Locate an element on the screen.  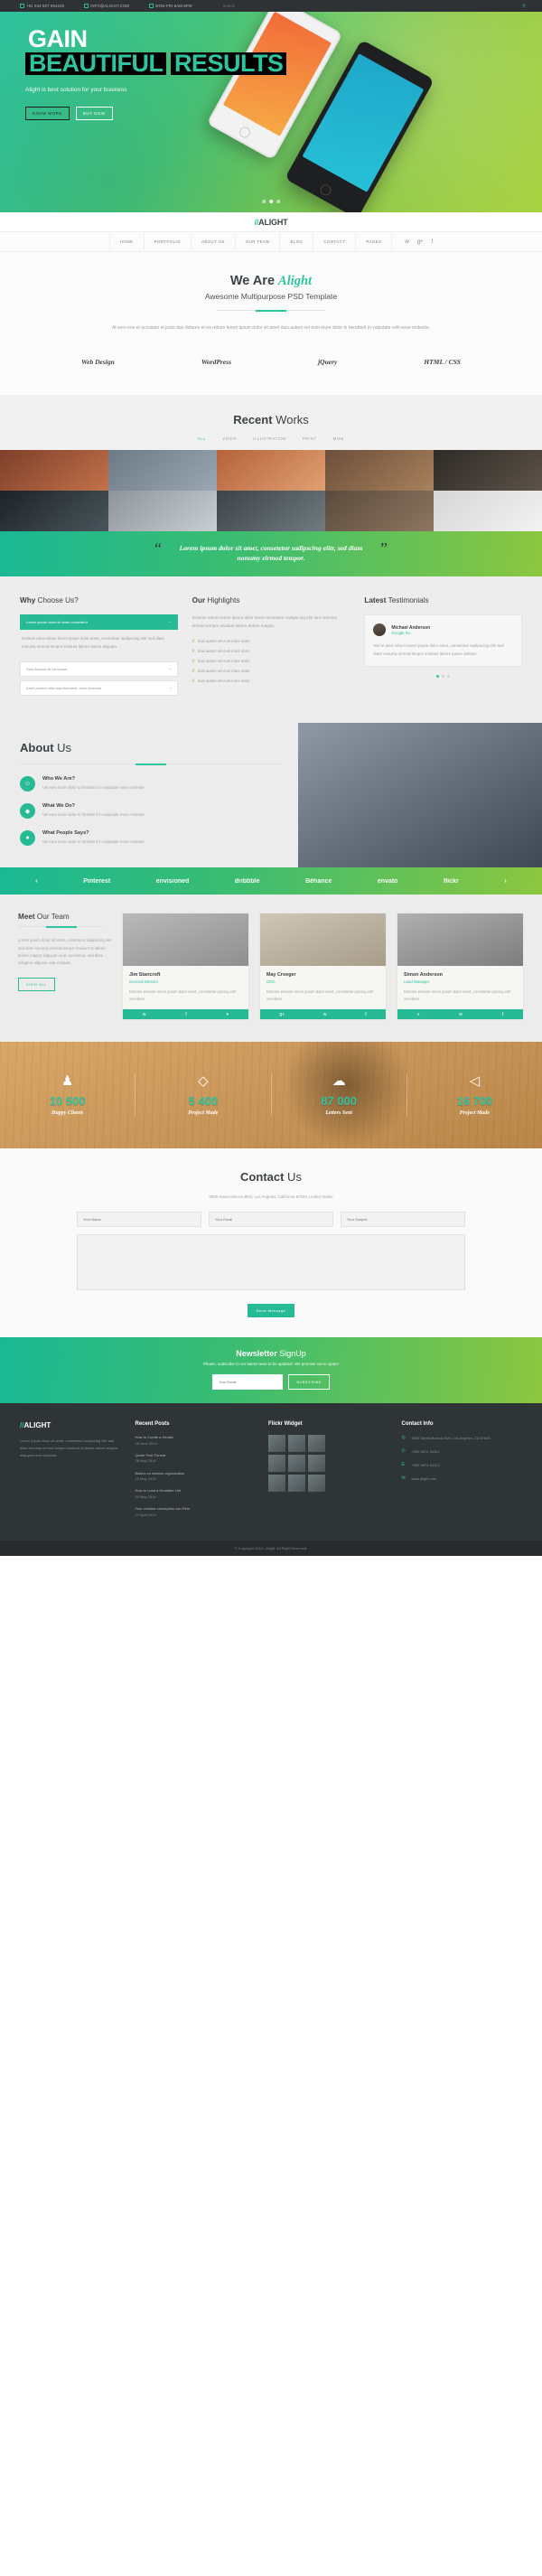
about-title: About Us is located at coordinates (149, 747).